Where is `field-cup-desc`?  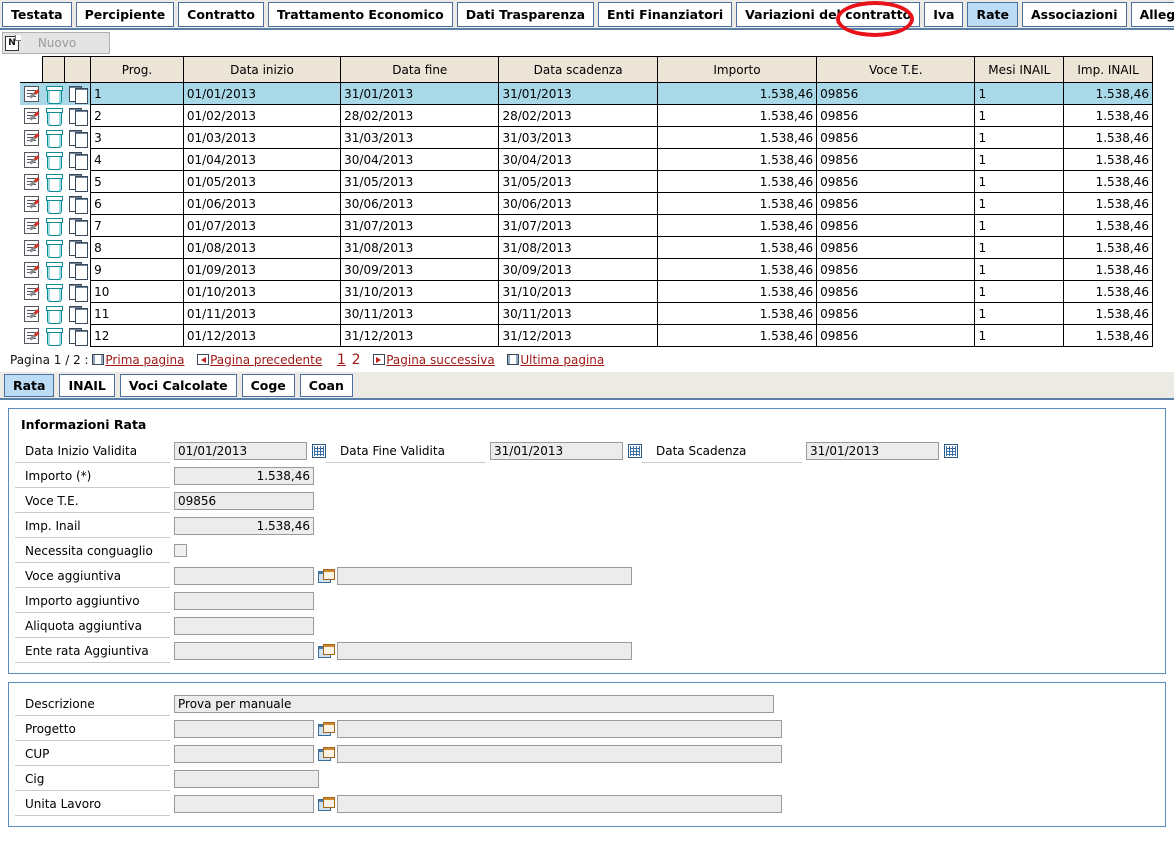
field-cup-desc is located at coordinates (559, 753).